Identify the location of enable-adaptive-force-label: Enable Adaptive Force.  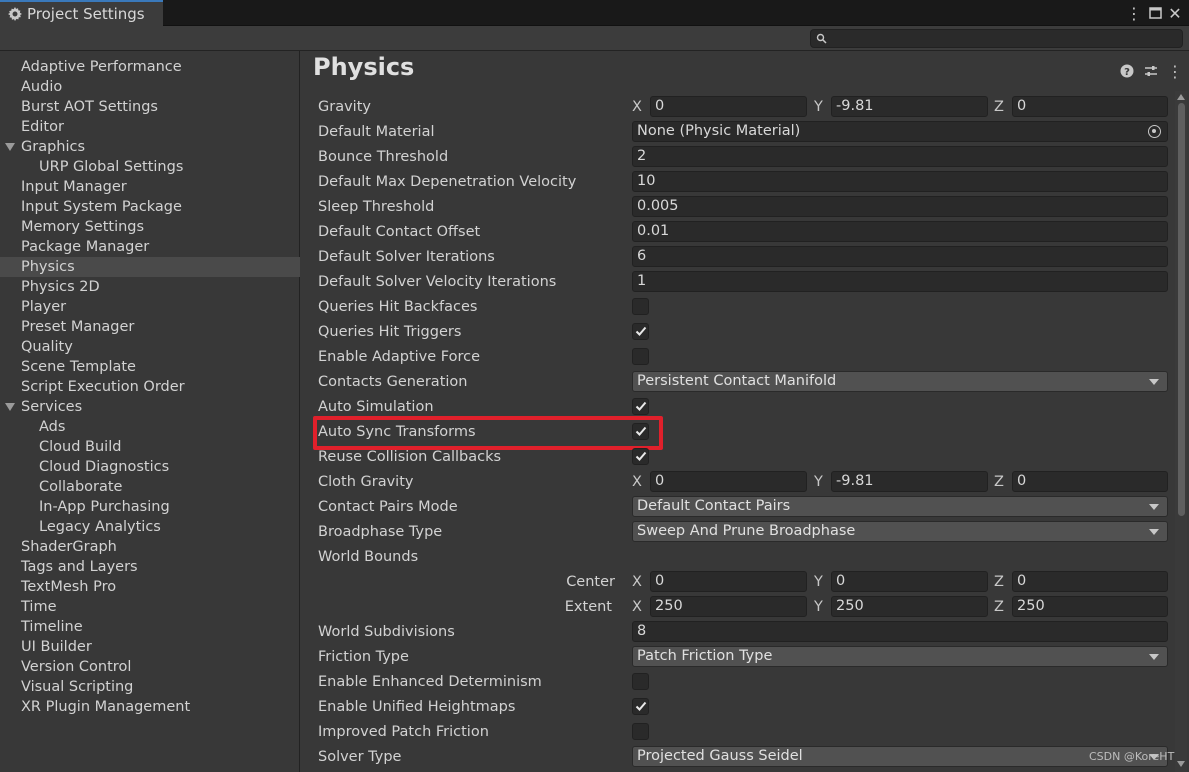
(399, 357).